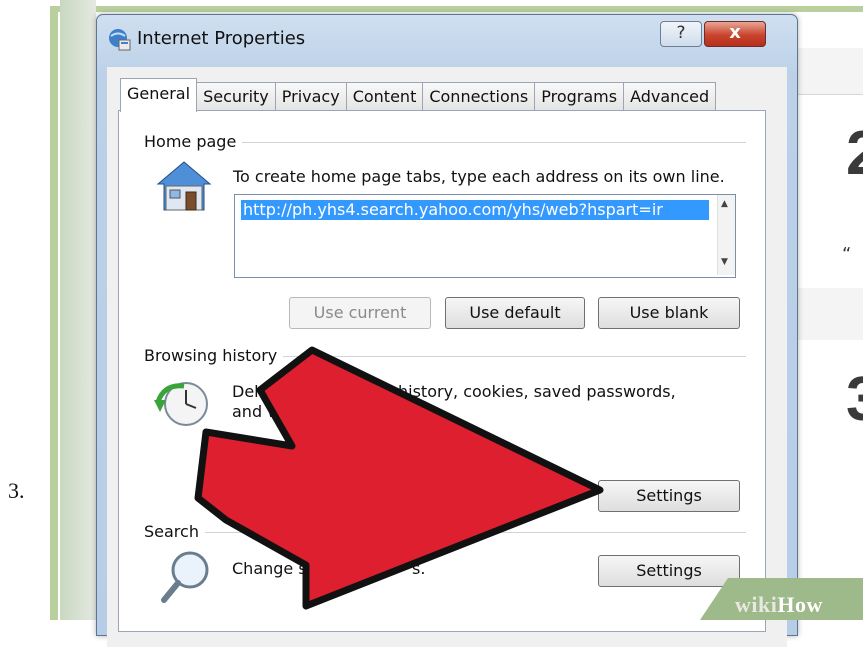  I want to click on tab-security: Security, so click(236, 96).